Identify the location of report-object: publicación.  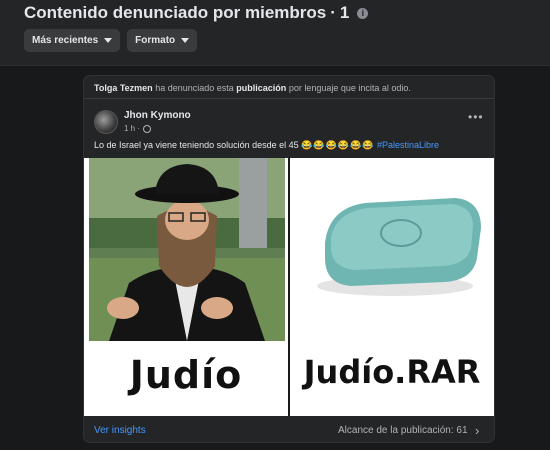
(261, 88).